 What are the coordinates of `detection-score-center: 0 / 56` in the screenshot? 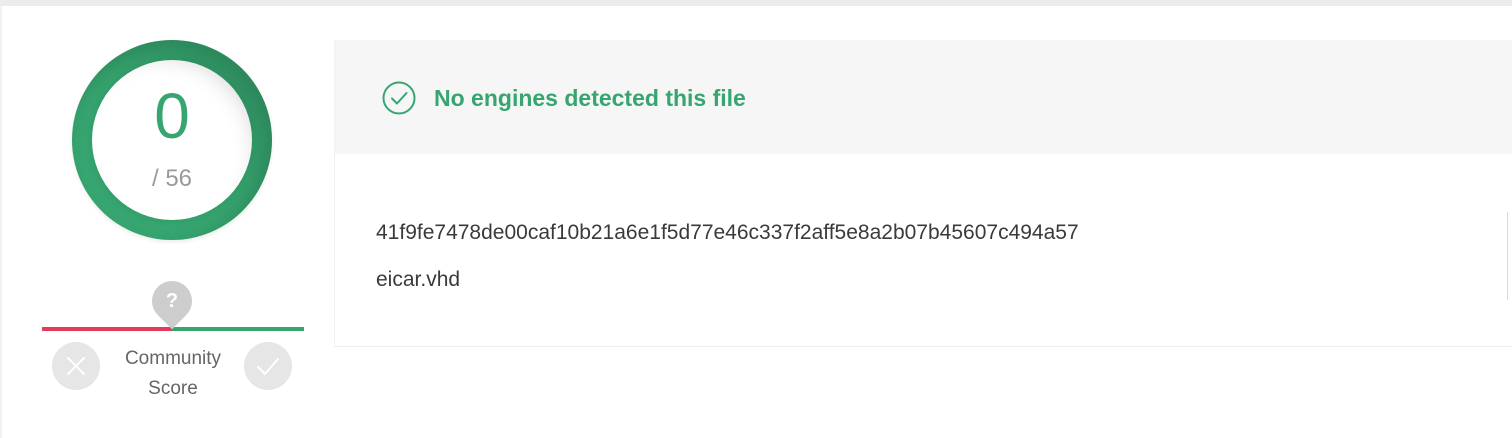 It's located at (172, 140).